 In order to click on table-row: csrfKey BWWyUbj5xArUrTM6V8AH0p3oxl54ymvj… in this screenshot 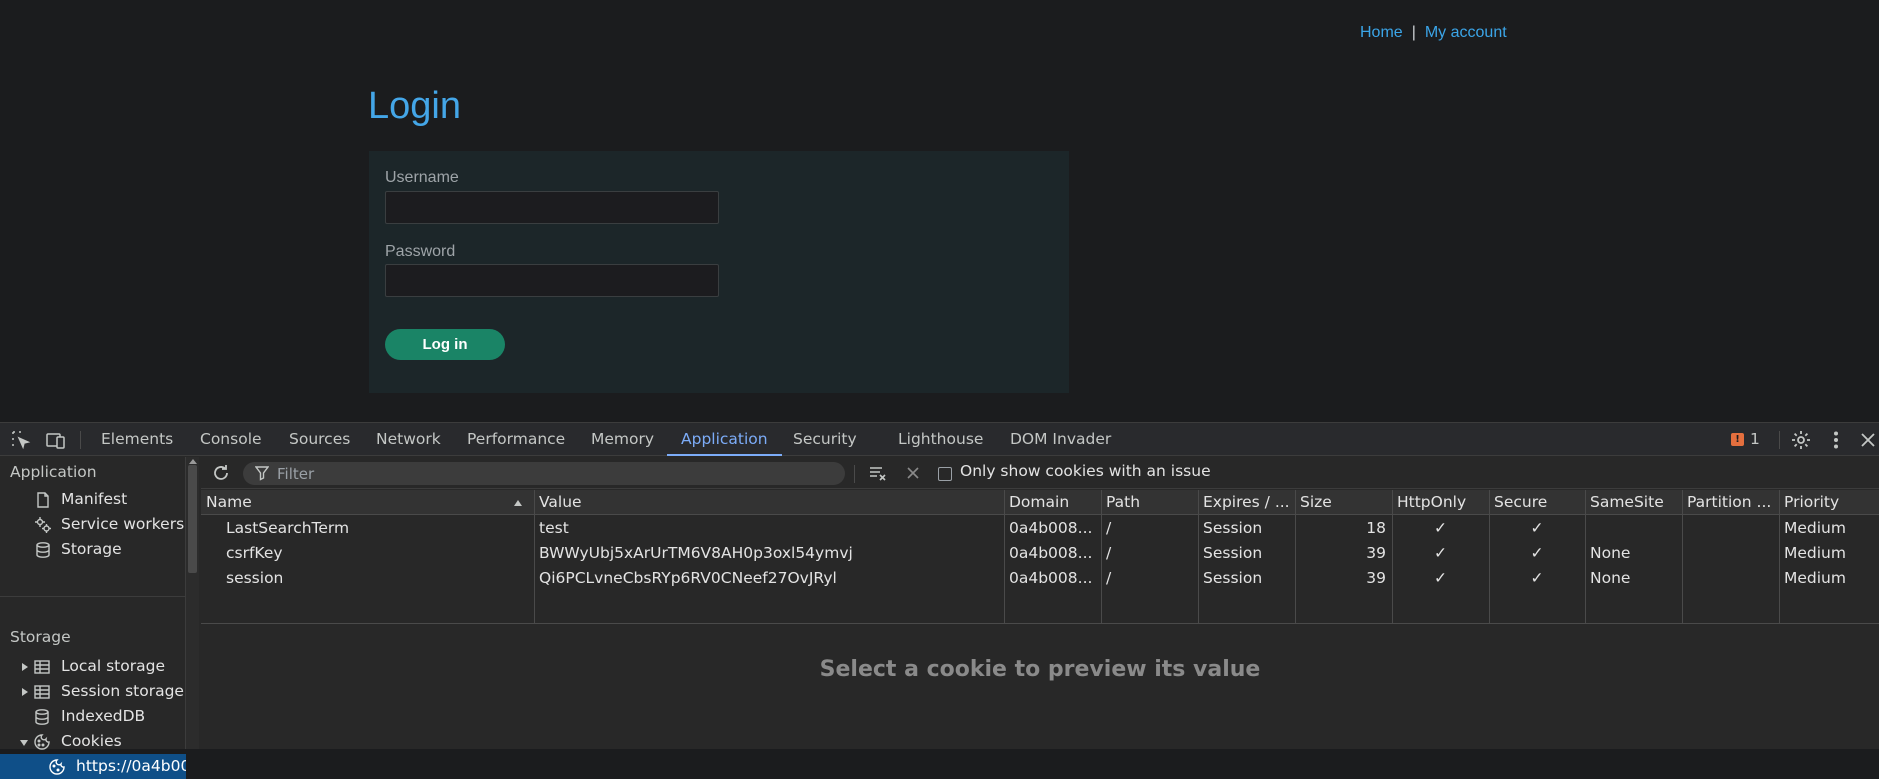, I will do `click(1040, 553)`.